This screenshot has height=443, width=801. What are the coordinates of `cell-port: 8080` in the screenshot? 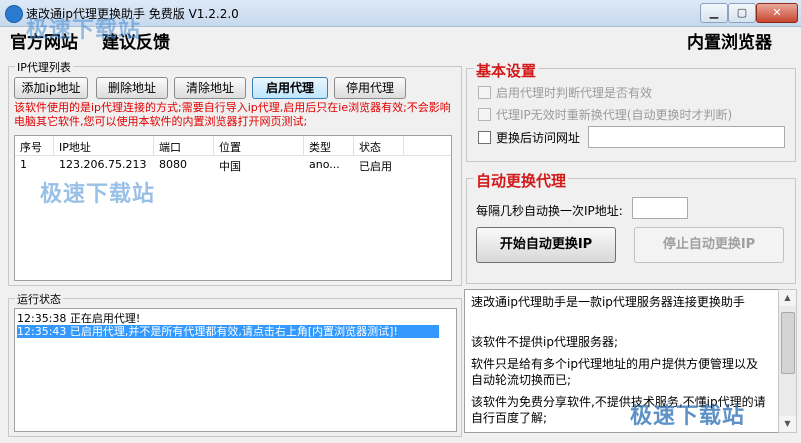 It's located at (173, 164).